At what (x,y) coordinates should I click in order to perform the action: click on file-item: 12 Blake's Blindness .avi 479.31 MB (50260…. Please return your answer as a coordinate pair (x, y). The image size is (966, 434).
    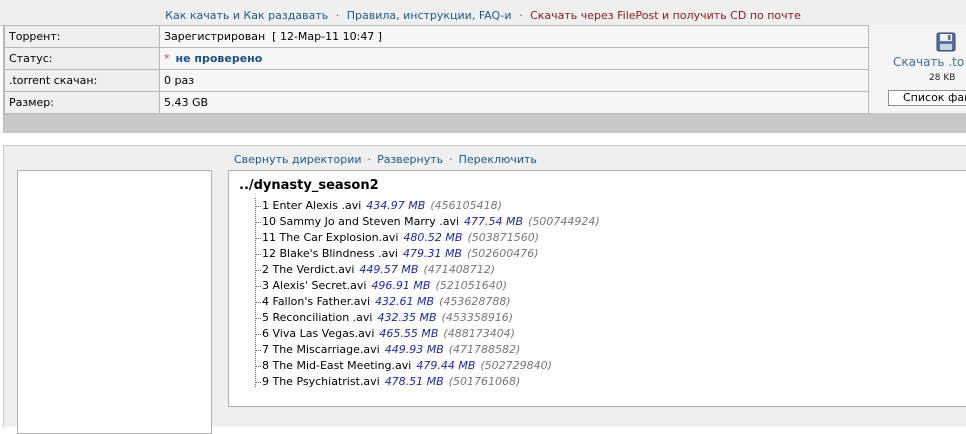
    Looking at the image, I should click on (428, 254).